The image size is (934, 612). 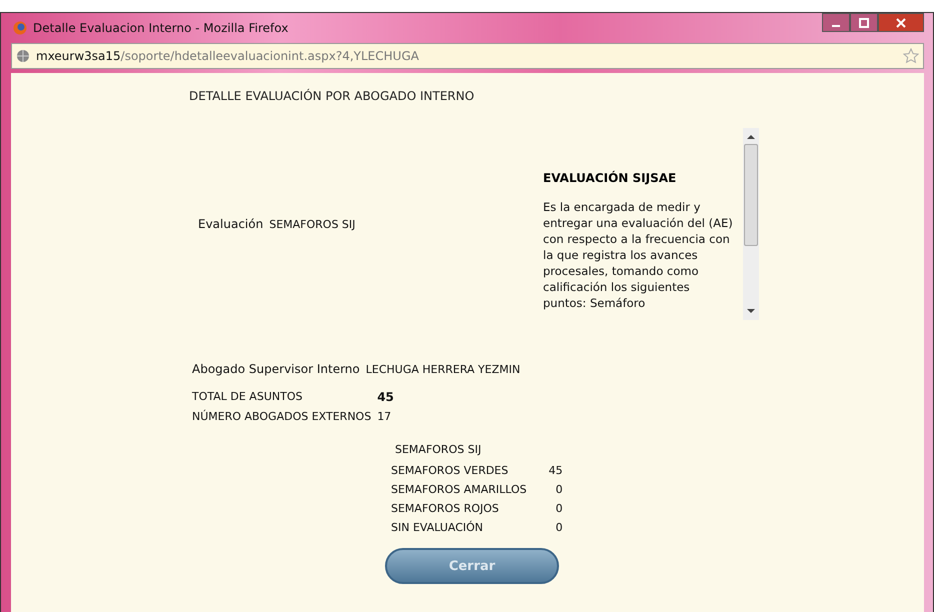 I want to click on table-title: SEMAFOROS SIJ, so click(x=438, y=449).